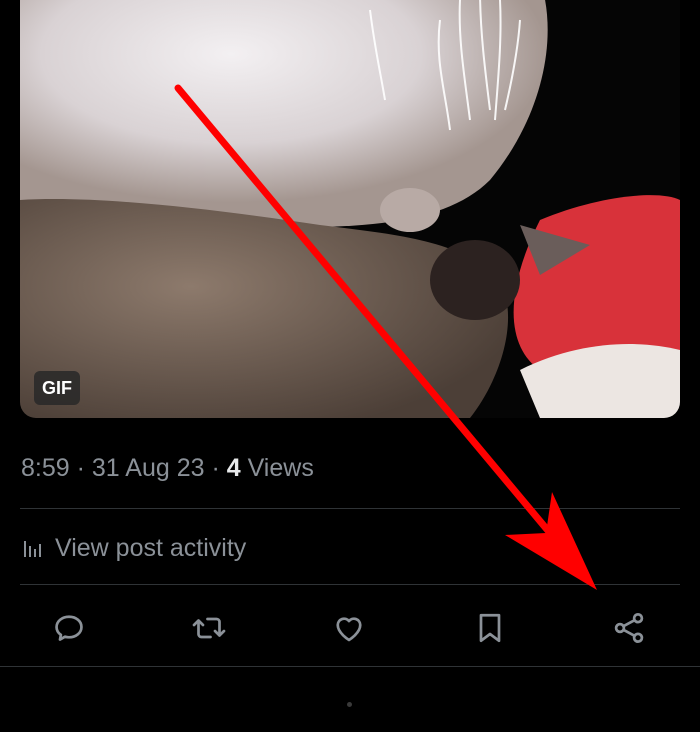 Image resolution: width=700 pixels, height=732 pixels. I want to click on gif-badge: GIF, so click(57, 388).